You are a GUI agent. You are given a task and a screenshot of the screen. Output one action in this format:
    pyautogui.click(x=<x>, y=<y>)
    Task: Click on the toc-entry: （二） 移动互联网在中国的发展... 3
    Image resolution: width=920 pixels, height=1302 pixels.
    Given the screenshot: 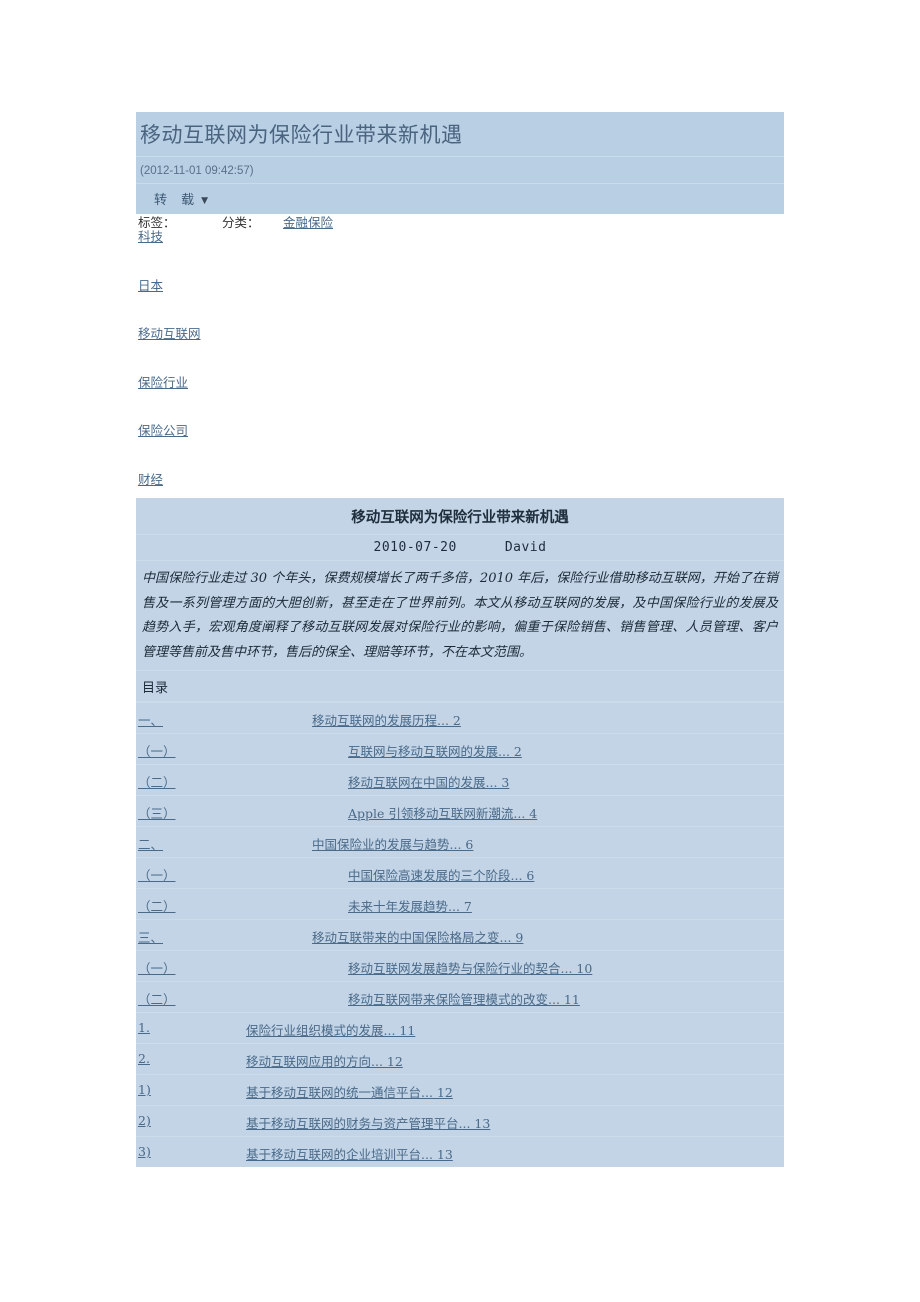 What is the action you would take?
    pyautogui.click(x=460, y=779)
    